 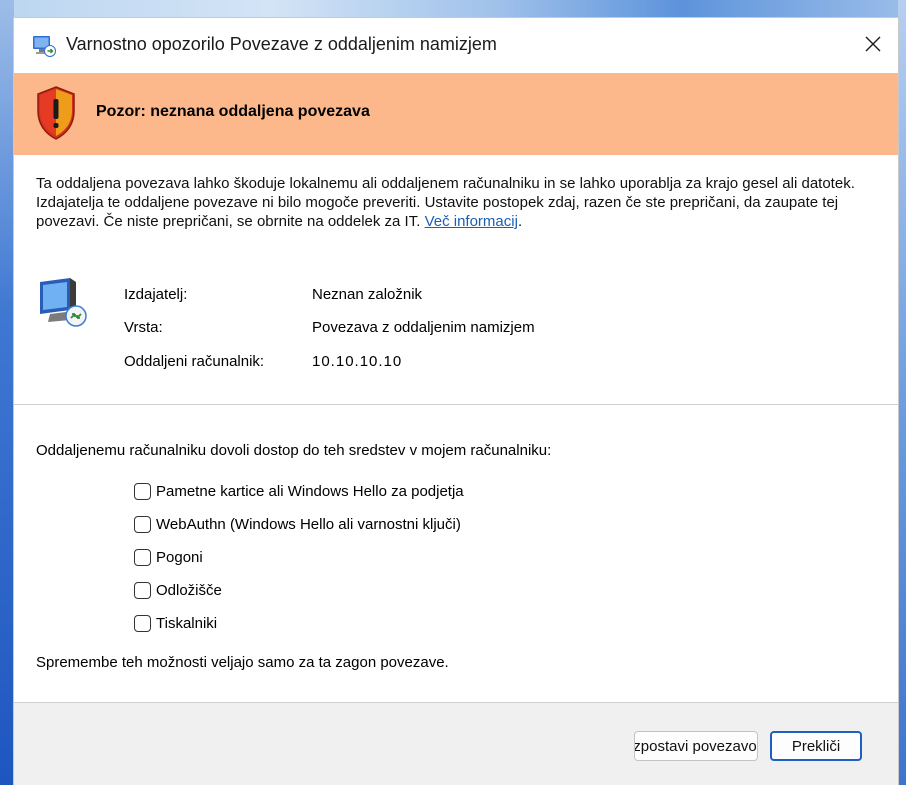 I want to click on checkbox-printers: Tiskalniki, so click(x=175, y=623).